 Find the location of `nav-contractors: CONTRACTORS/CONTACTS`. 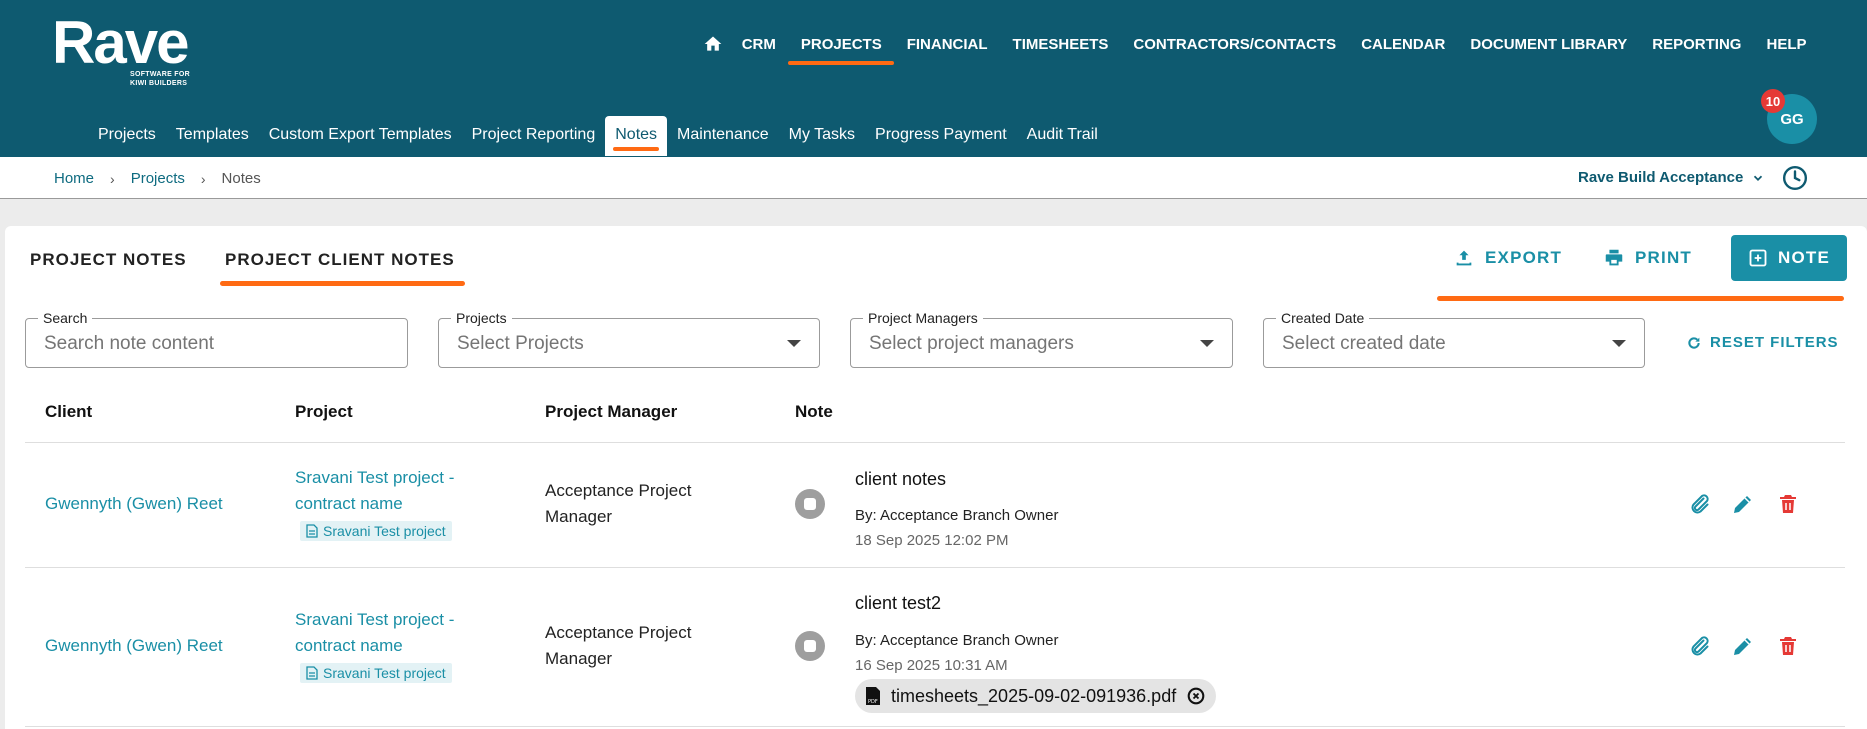

nav-contractors: CONTRACTORS/CONTACTS is located at coordinates (1235, 44).